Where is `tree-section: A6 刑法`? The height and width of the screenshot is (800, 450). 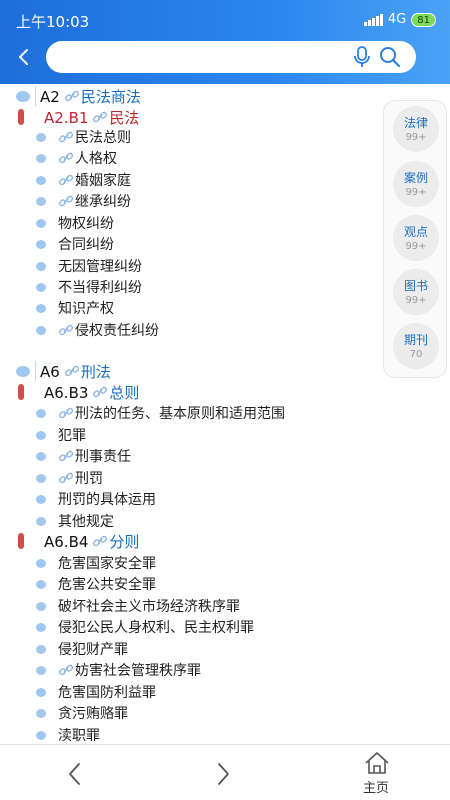 tree-section: A6 刑法 is located at coordinates (192, 371).